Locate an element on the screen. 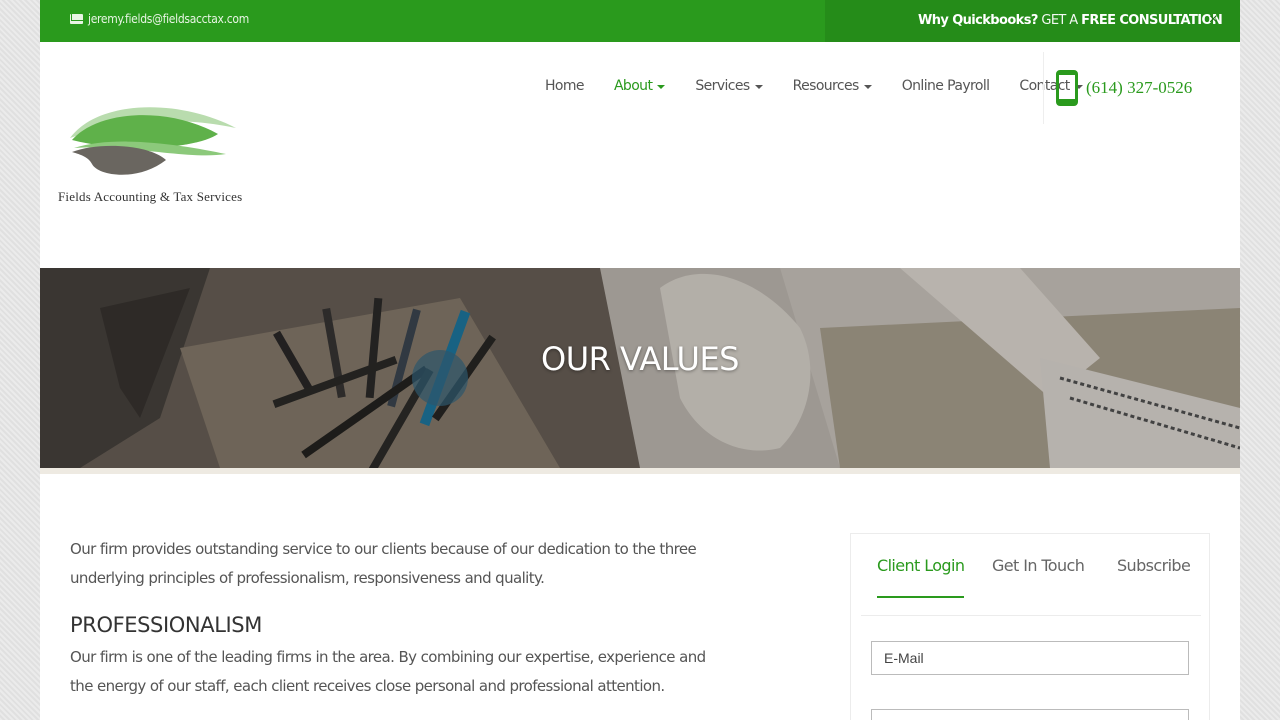 The width and height of the screenshot is (1280, 720). hero-title: OUR VALUES is located at coordinates (640, 359).